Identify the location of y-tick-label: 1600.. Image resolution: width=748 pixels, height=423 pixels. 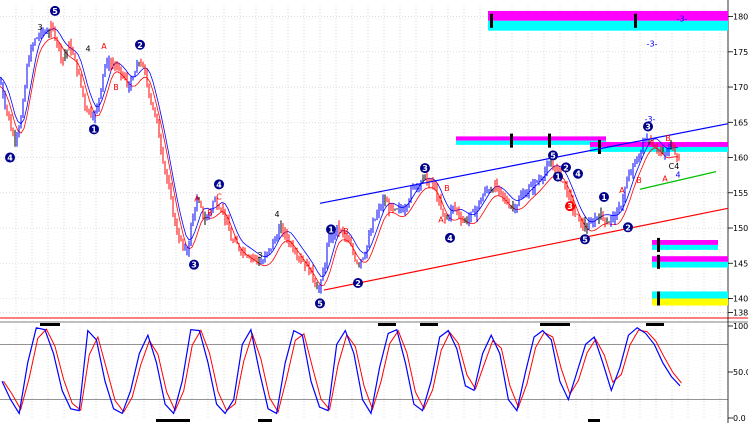
(740, 158).